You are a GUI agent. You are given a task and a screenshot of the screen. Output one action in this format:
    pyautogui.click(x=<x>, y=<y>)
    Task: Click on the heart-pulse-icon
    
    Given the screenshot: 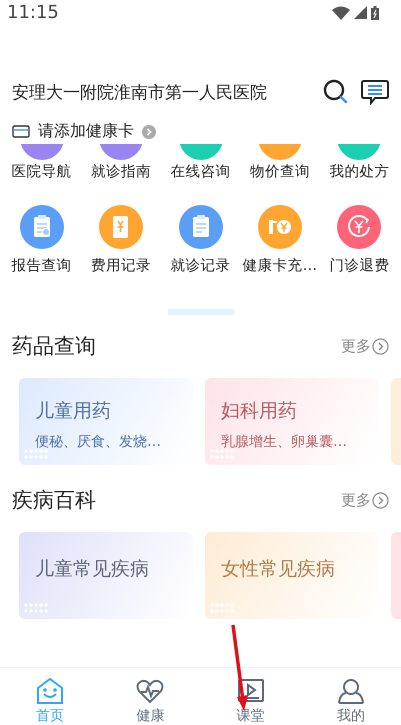 What is the action you would take?
    pyautogui.click(x=150, y=691)
    